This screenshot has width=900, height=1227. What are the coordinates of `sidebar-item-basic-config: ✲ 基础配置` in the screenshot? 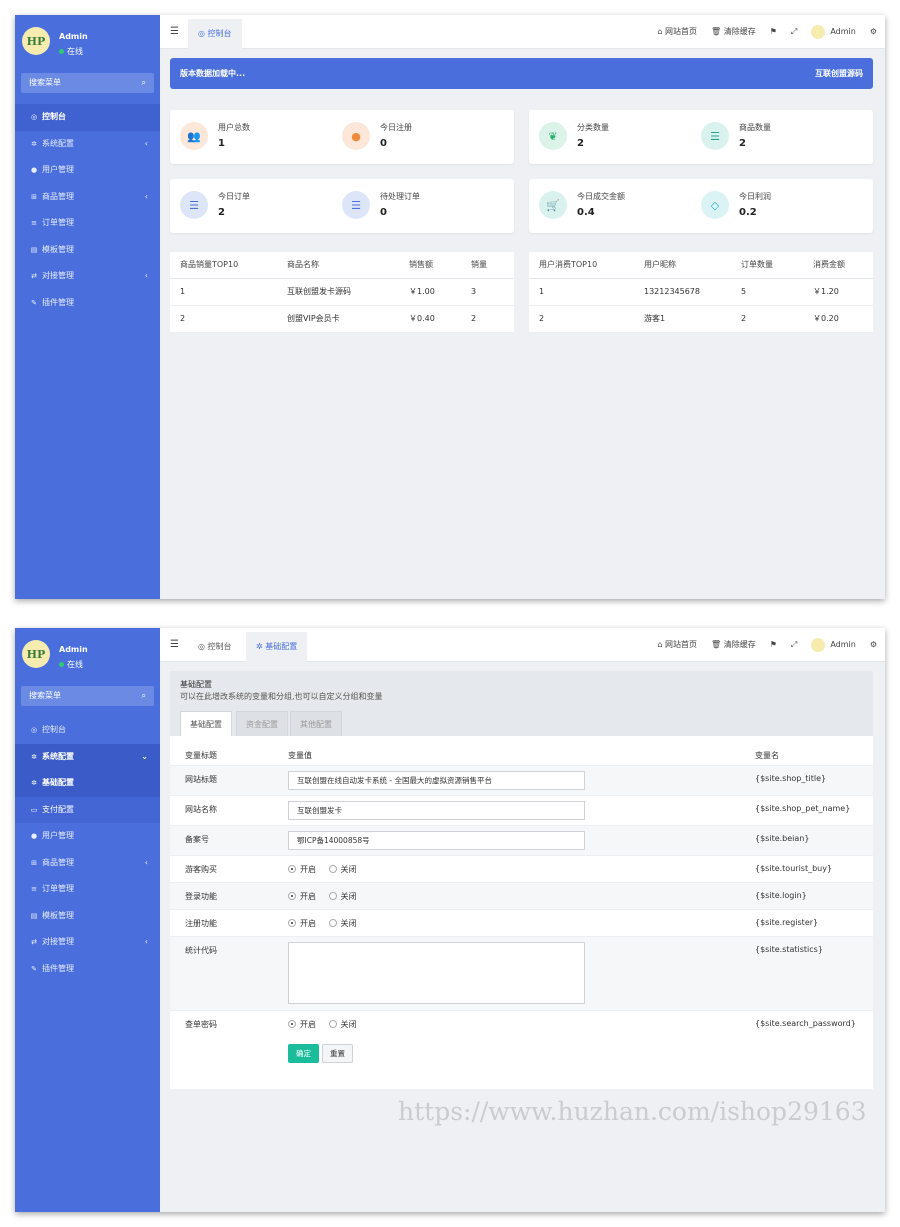 It's located at (87, 783).